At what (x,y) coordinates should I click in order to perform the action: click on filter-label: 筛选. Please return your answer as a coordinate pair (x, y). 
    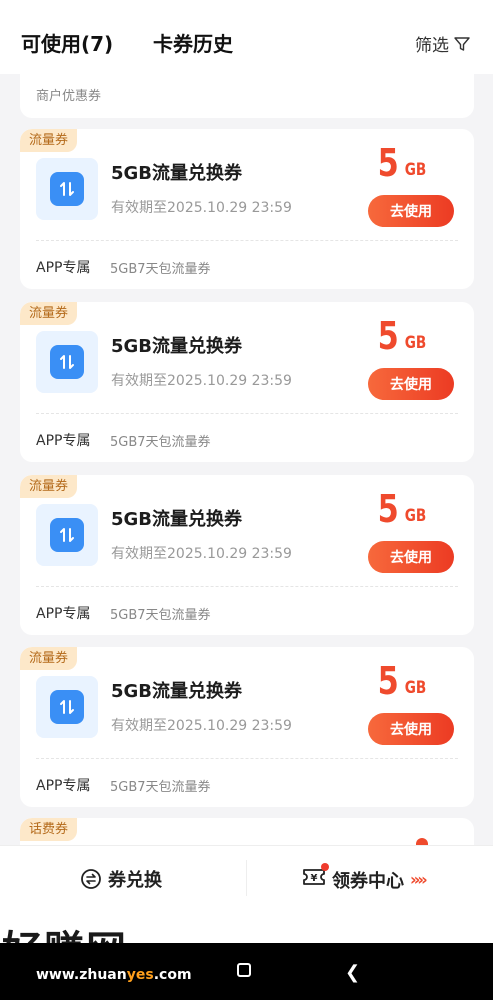
    Looking at the image, I should click on (432, 46).